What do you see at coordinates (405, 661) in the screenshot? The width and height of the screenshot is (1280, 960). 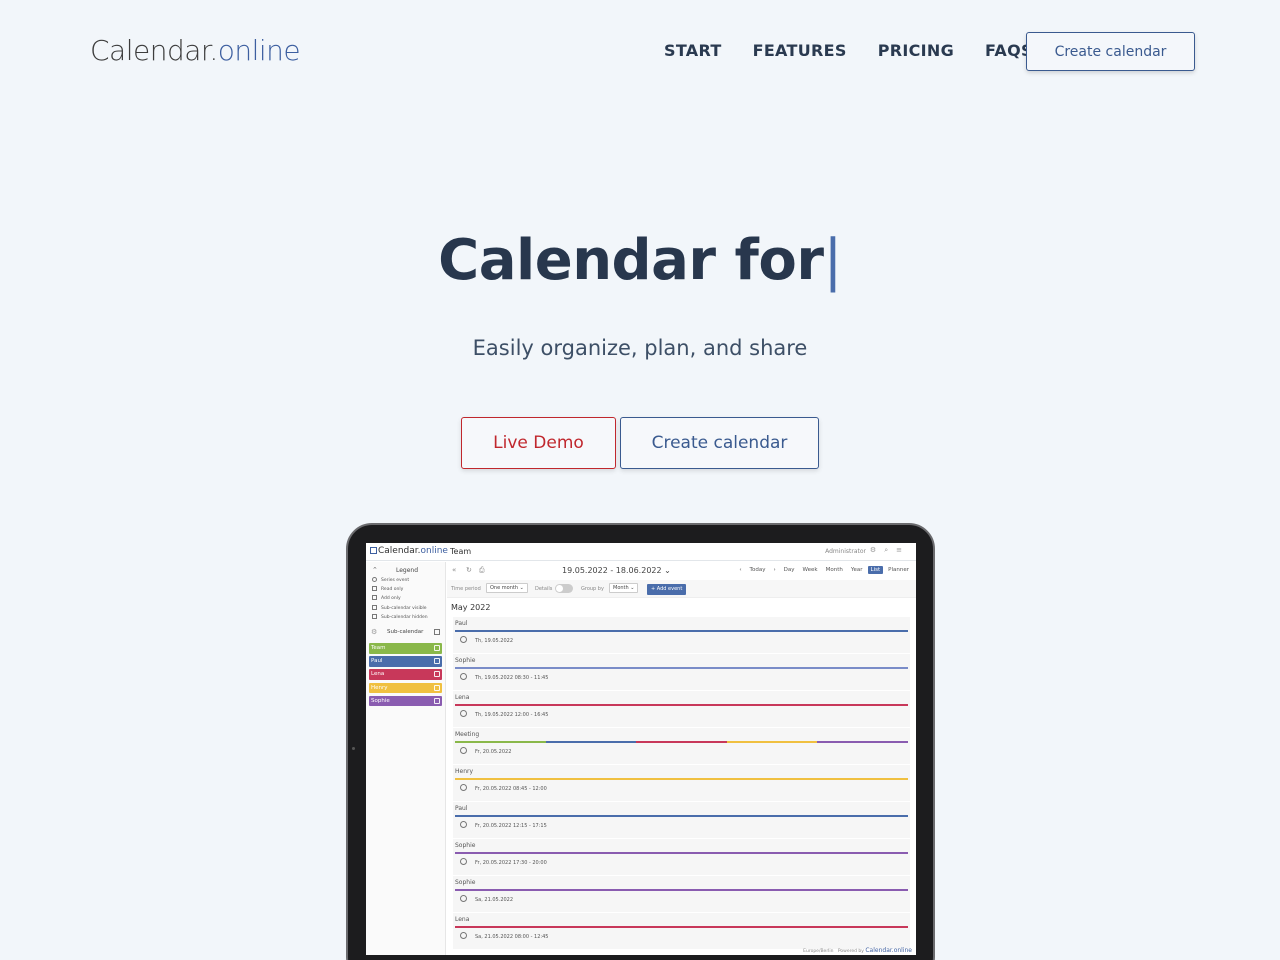 I see `subcalendar-item: Paul` at bounding box center [405, 661].